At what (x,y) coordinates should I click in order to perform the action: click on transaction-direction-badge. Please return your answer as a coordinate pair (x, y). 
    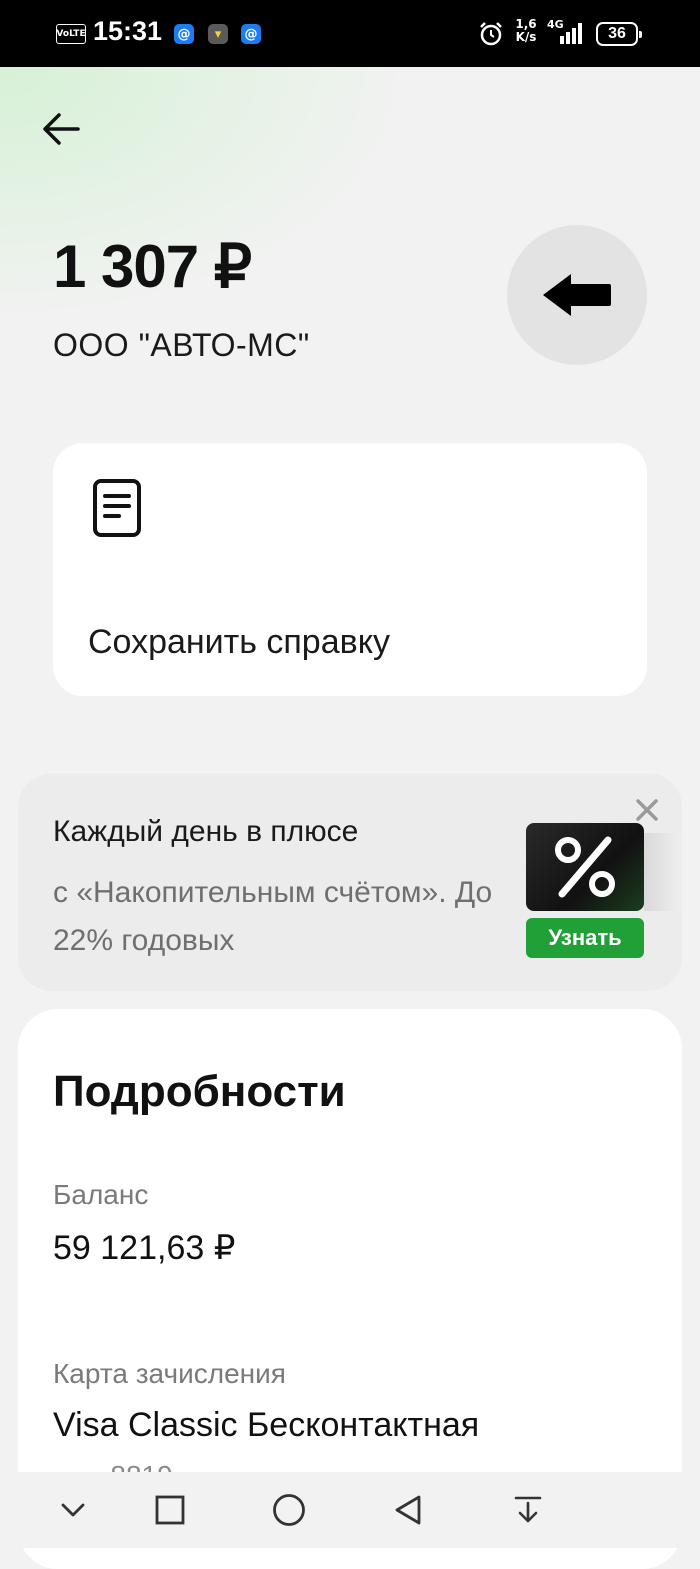
    Looking at the image, I should click on (577, 295).